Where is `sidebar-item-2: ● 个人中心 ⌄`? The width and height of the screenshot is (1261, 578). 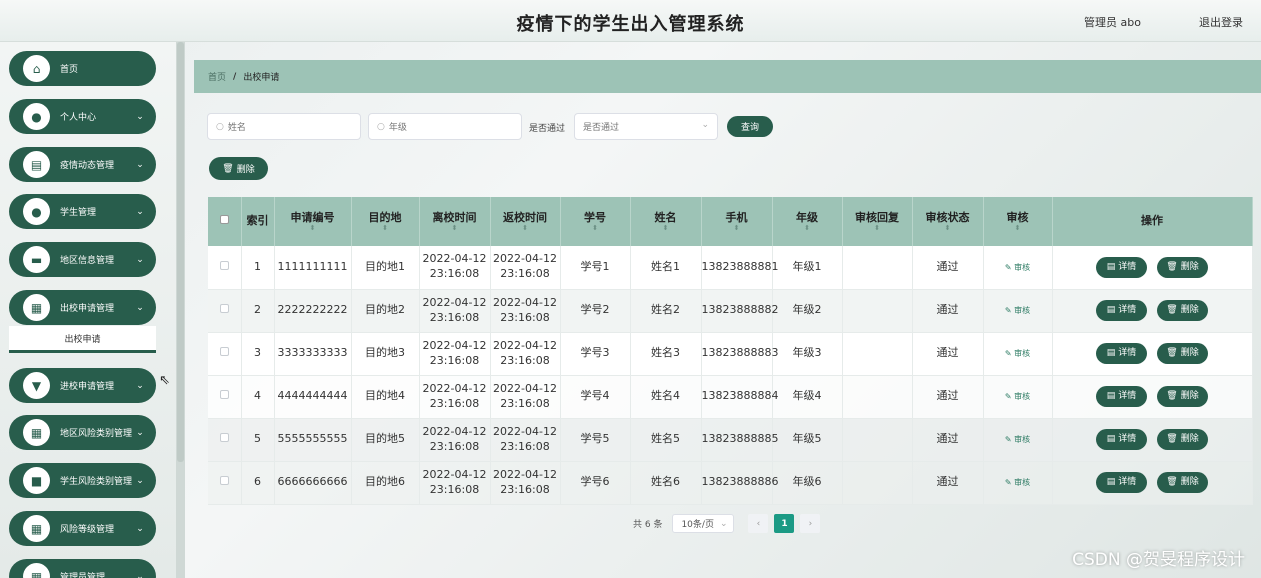 sidebar-item-2: ● 个人中心 ⌄ is located at coordinates (82, 116).